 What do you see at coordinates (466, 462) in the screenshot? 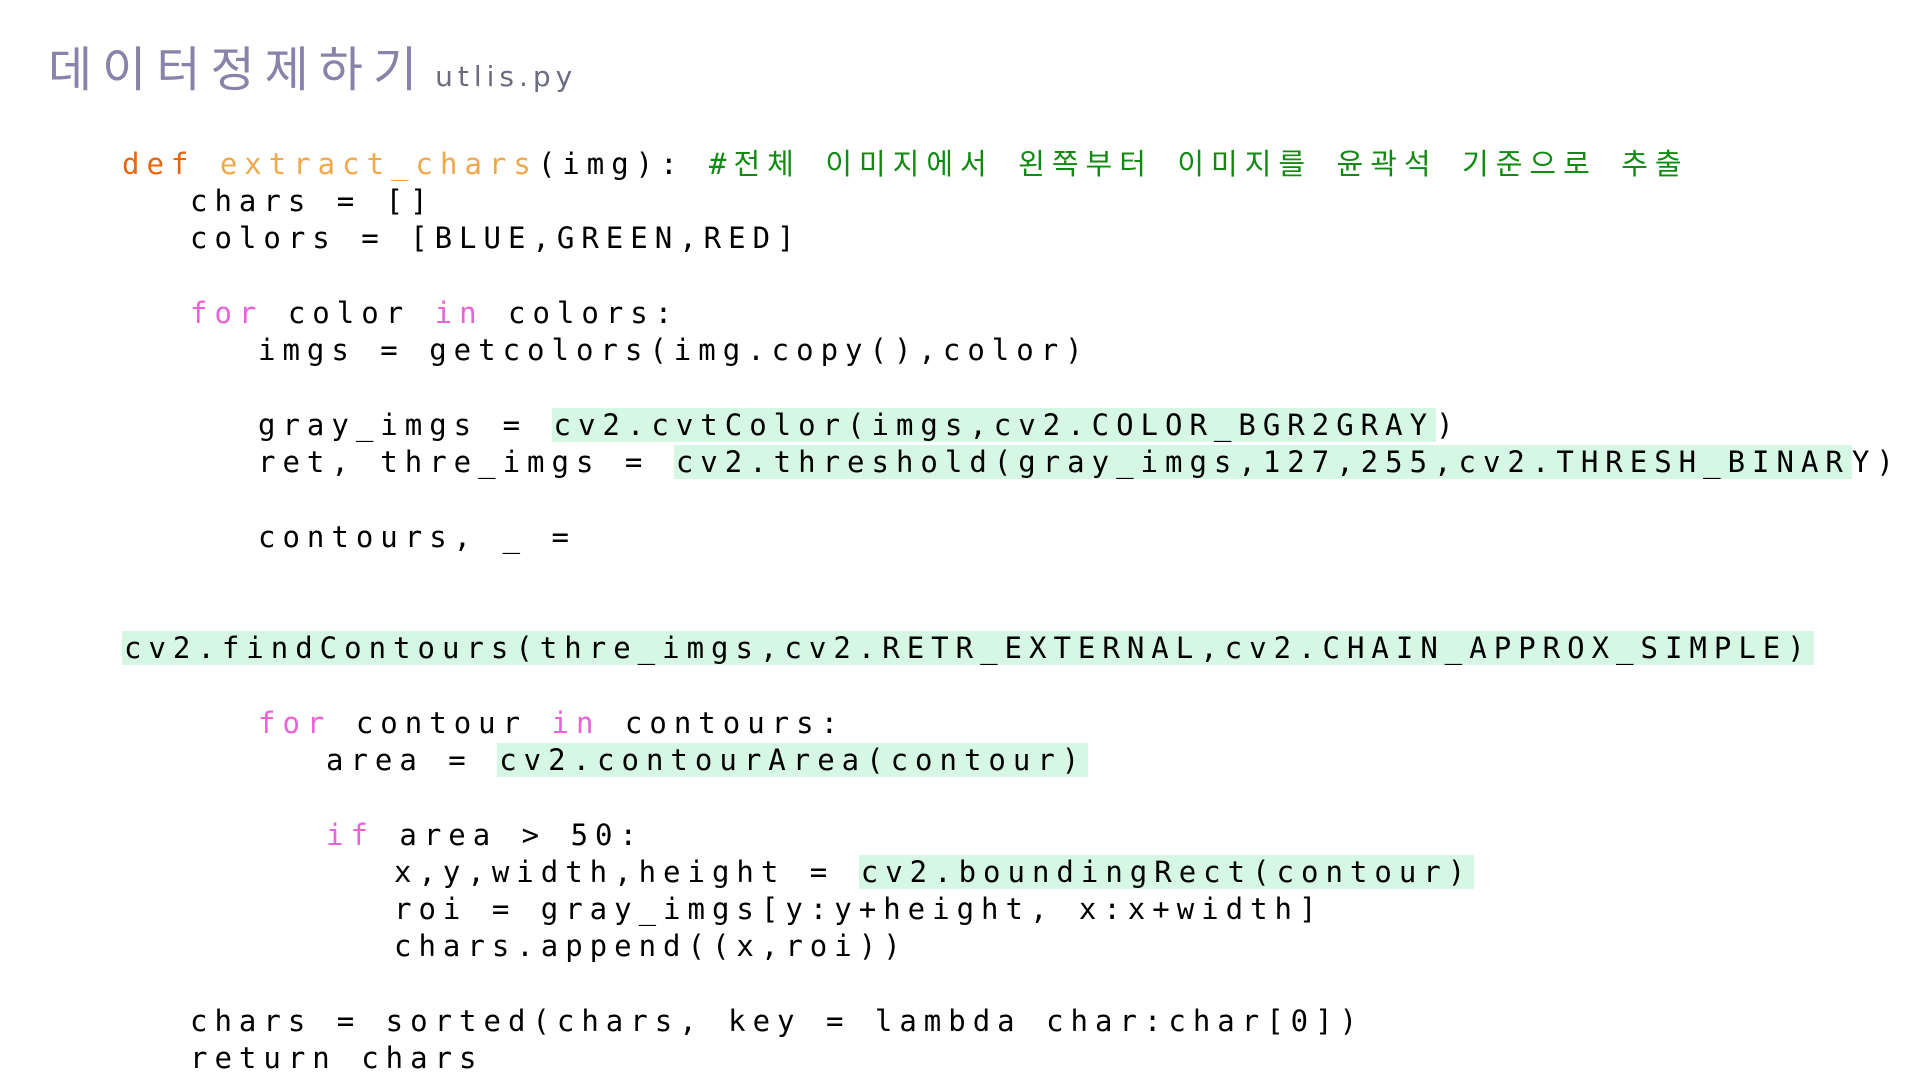
I see `assign-target: ret, thre_imgs =` at bounding box center [466, 462].